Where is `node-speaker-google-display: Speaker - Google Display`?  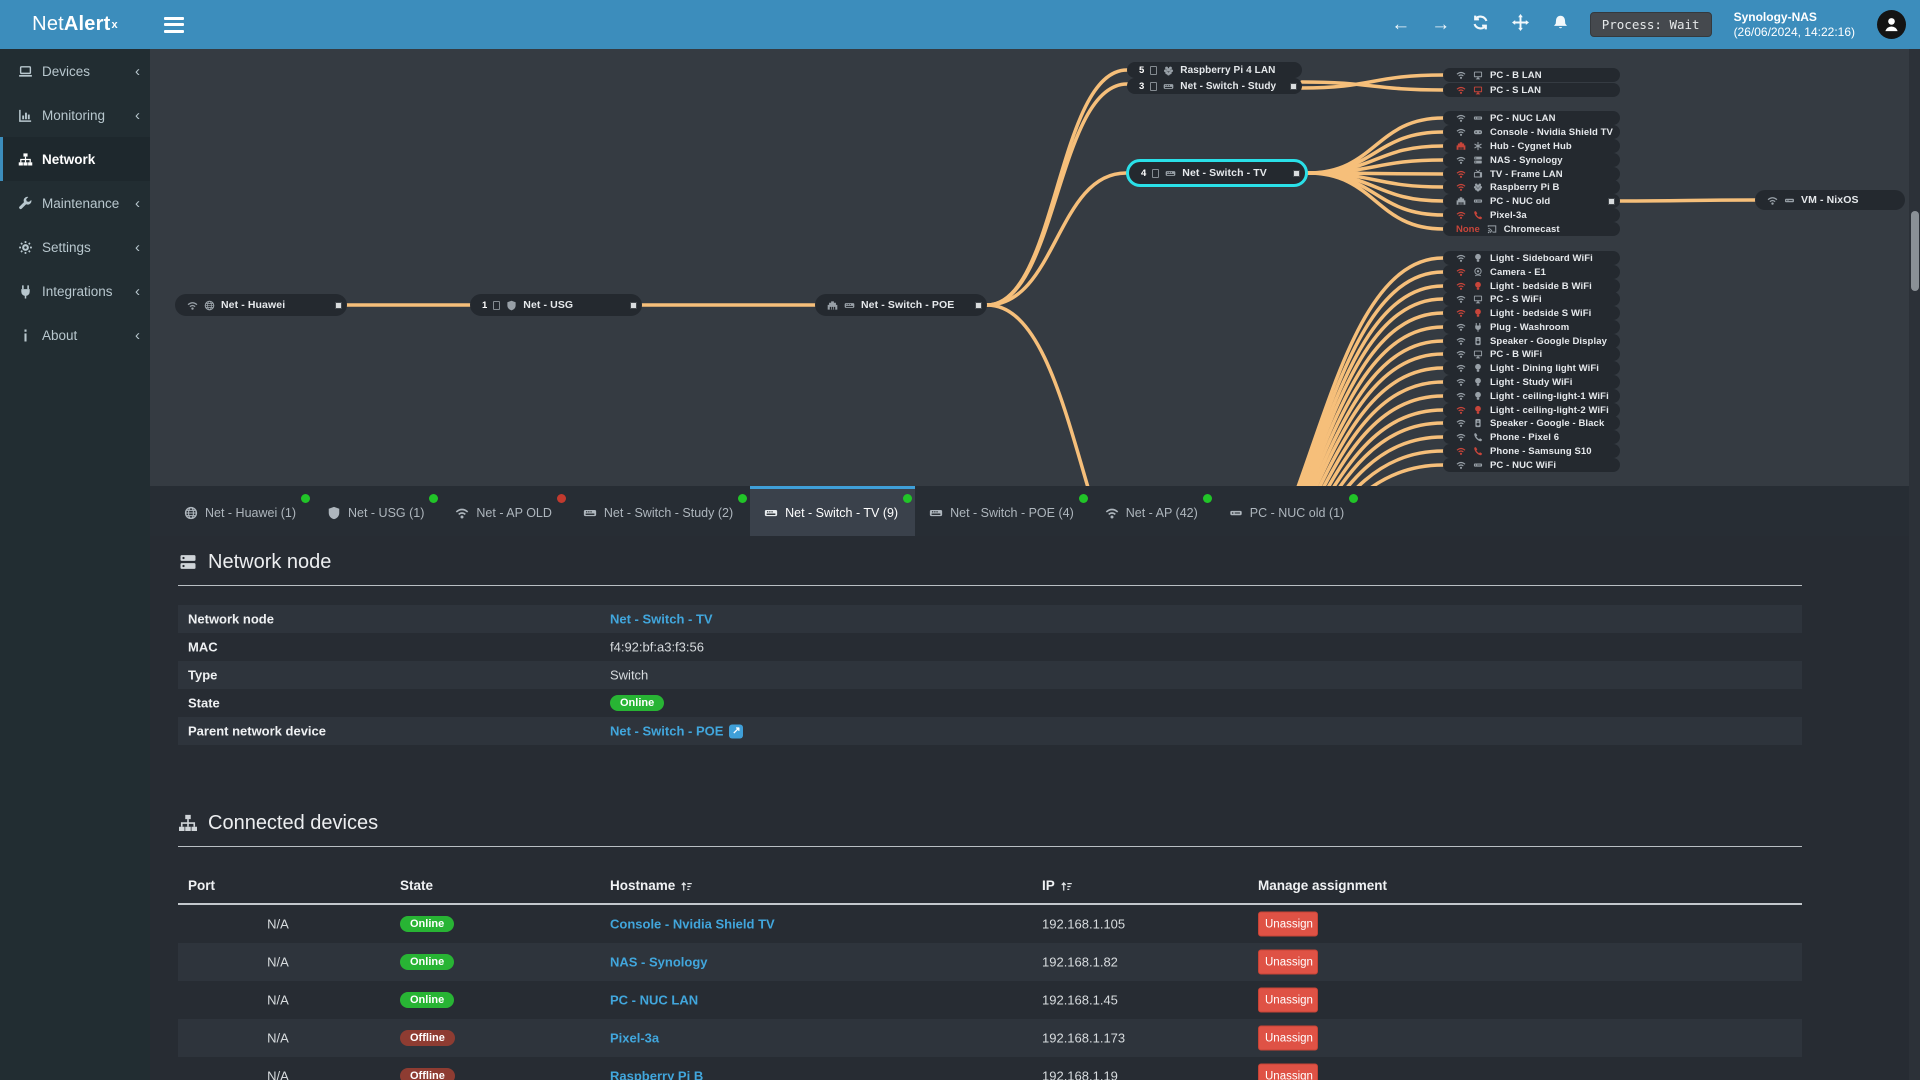
node-speaker-google-display: Speaker - Google Display is located at coordinates (1531, 341).